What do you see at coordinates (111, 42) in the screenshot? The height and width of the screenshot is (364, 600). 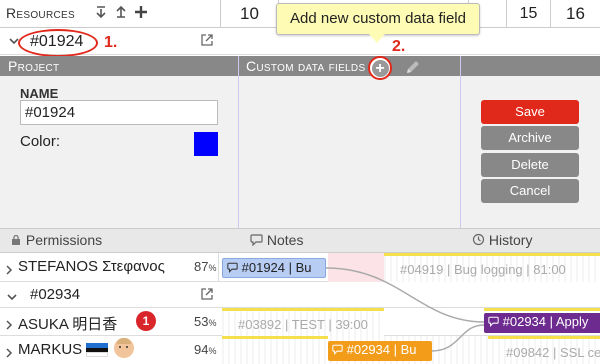 I see `annotation-1: 1.` at bounding box center [111, 42].